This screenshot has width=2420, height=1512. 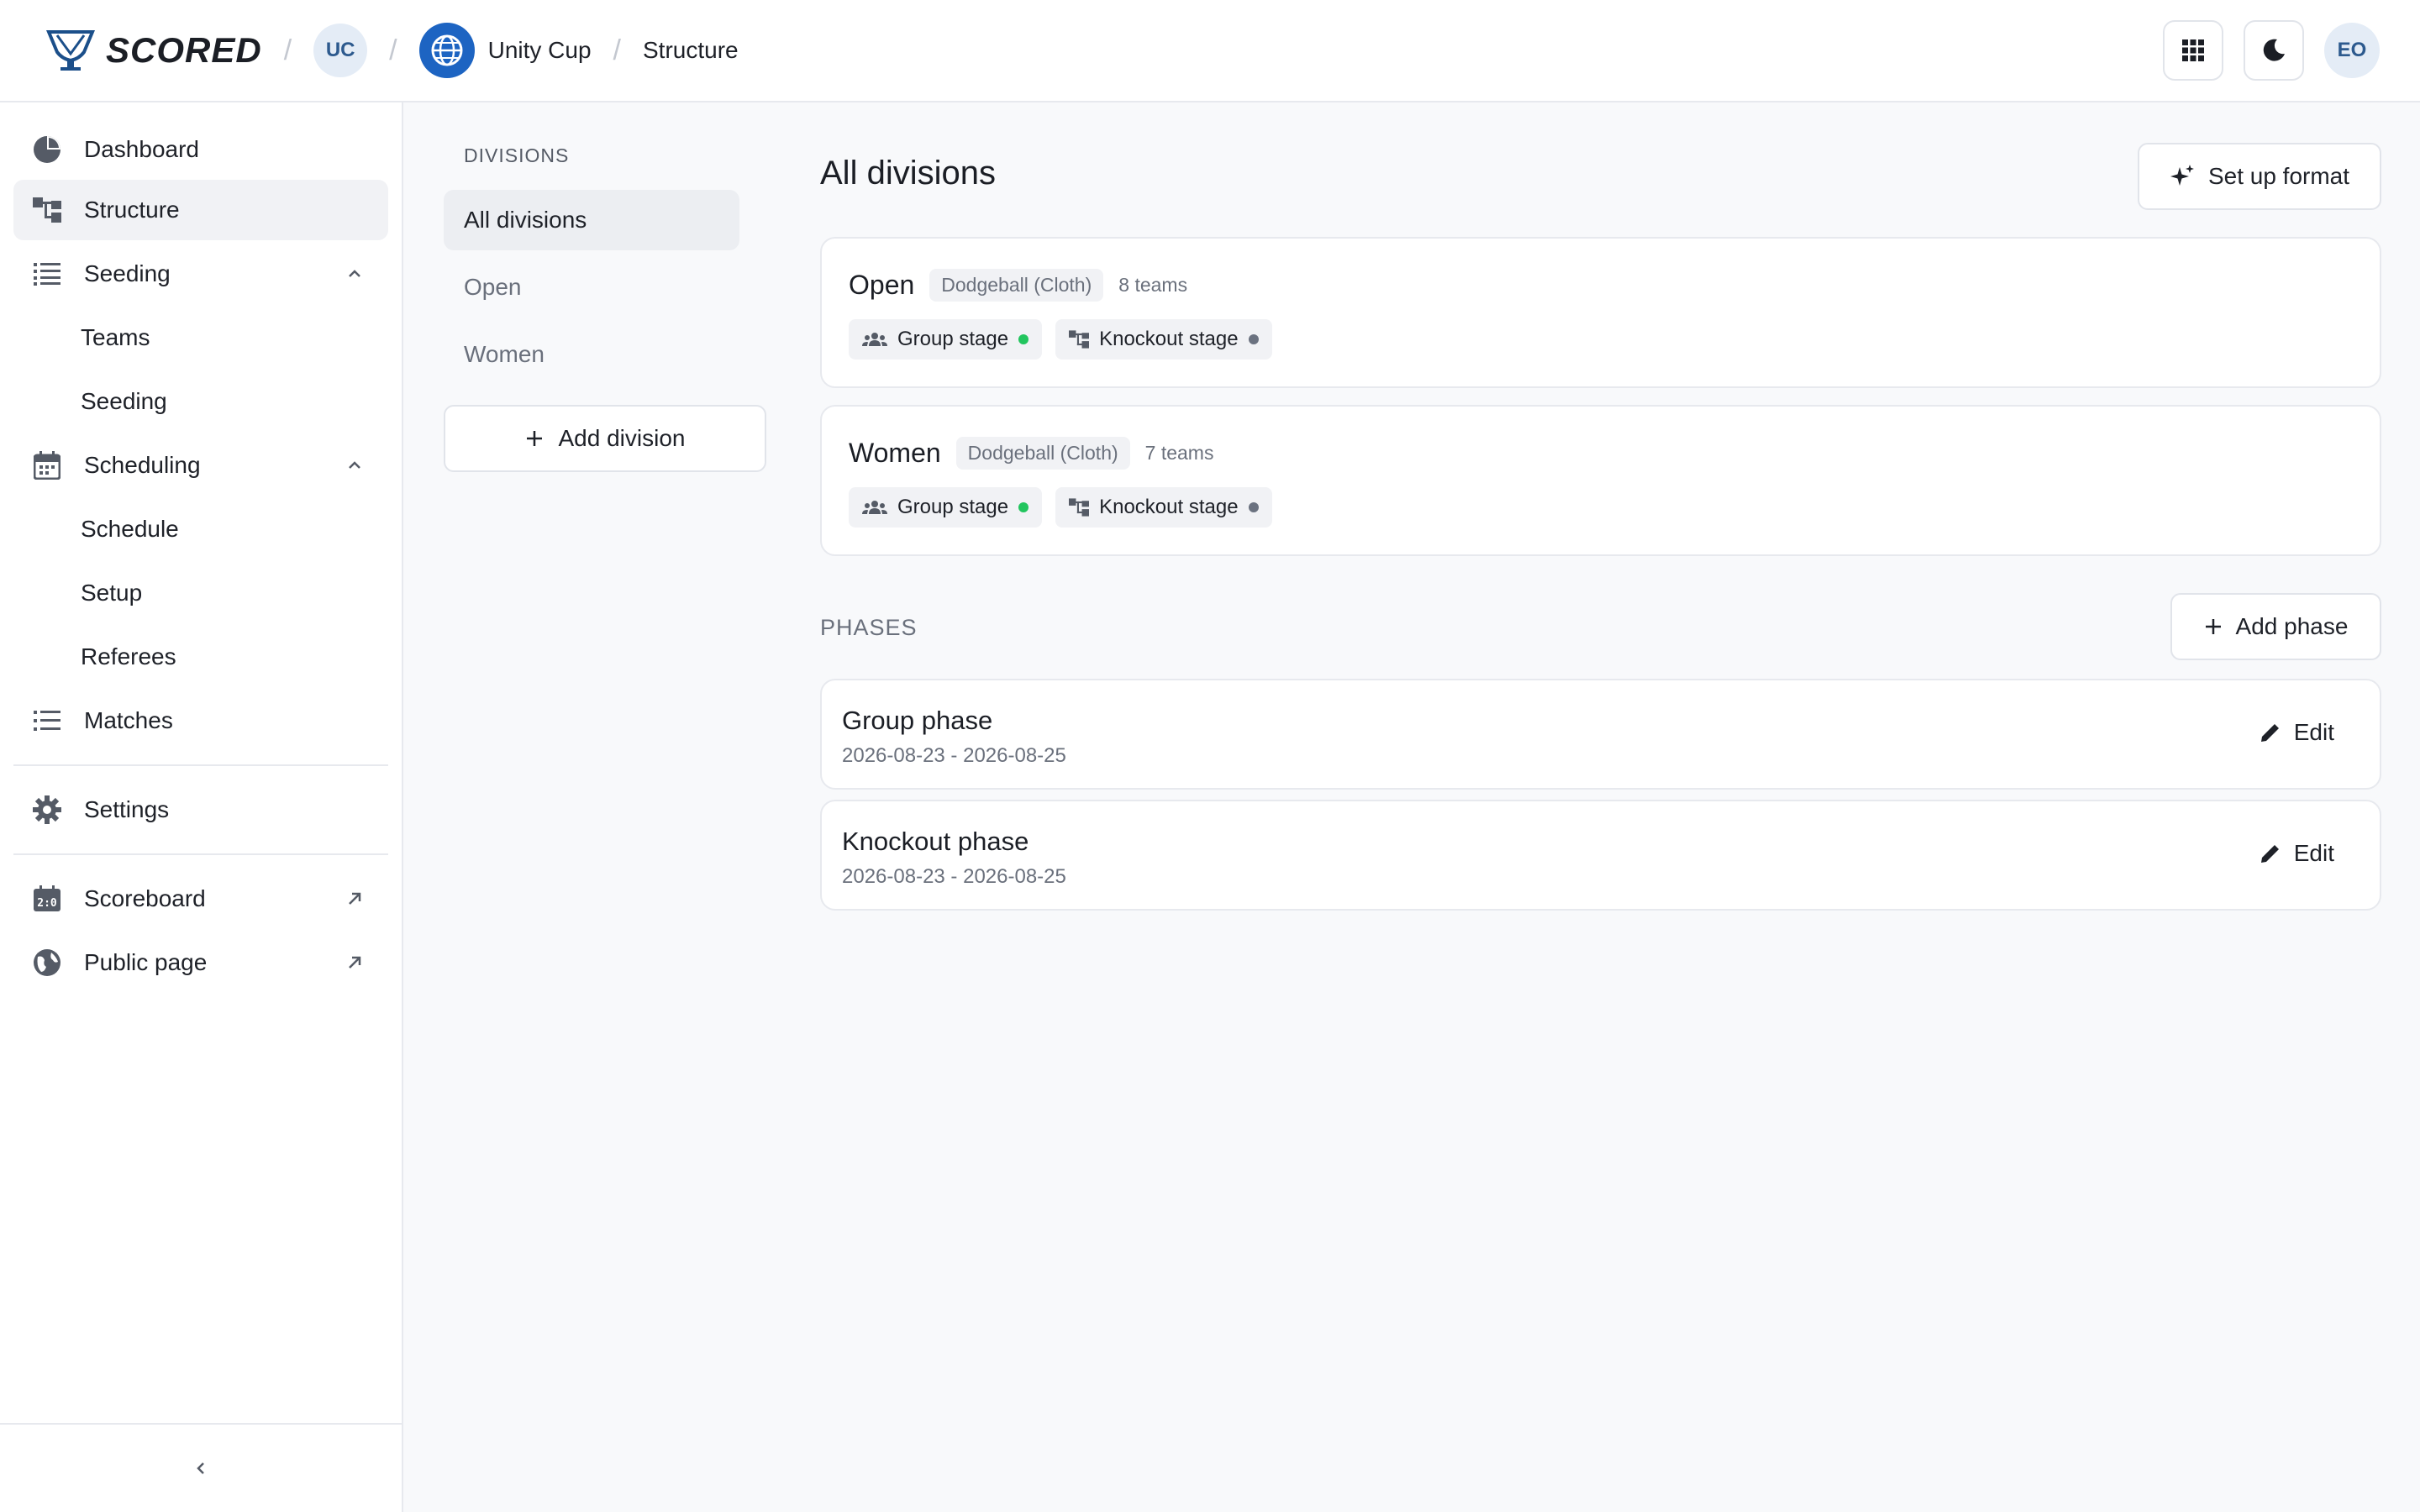 What do you see at coordinates (132, 210) in the screenshot?
I see `sidebar-item-label: Structure` at bounding box center [132, 210].